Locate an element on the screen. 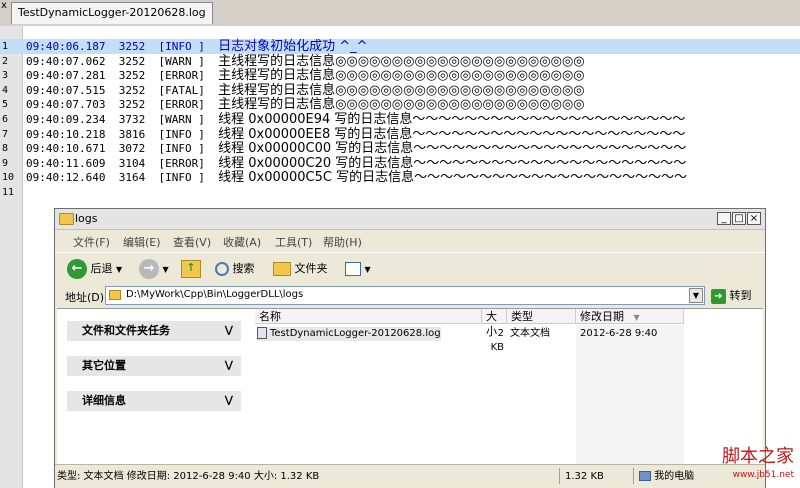 This screenshot has height=488, width=800. line-number: 9 is located at coordinates (5, 163).